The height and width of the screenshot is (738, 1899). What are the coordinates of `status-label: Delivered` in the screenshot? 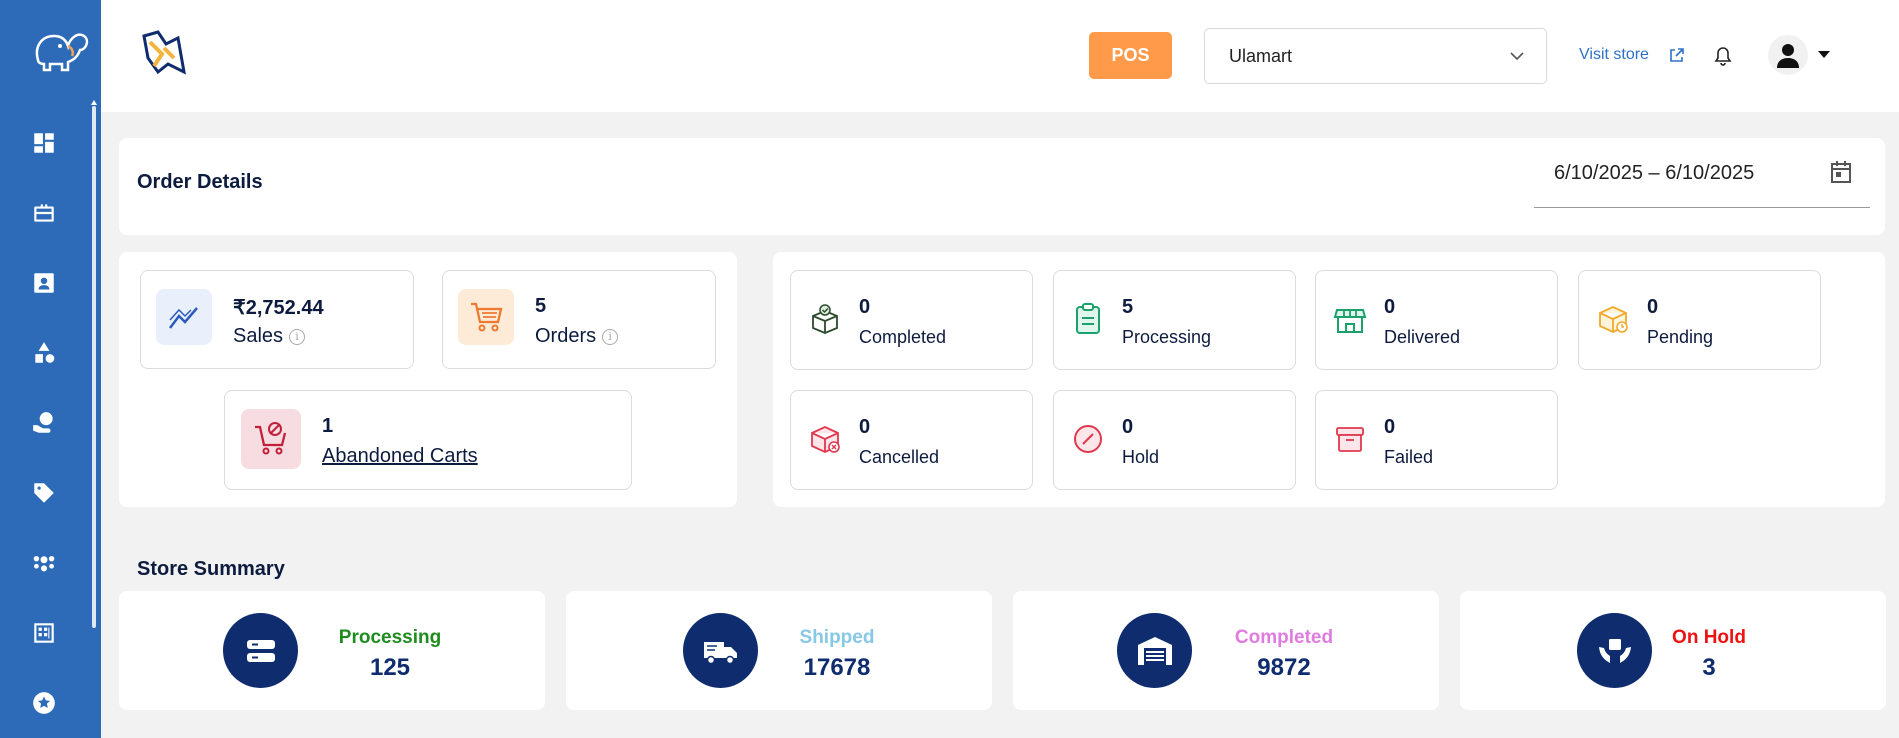 It's located at (1422, 337).